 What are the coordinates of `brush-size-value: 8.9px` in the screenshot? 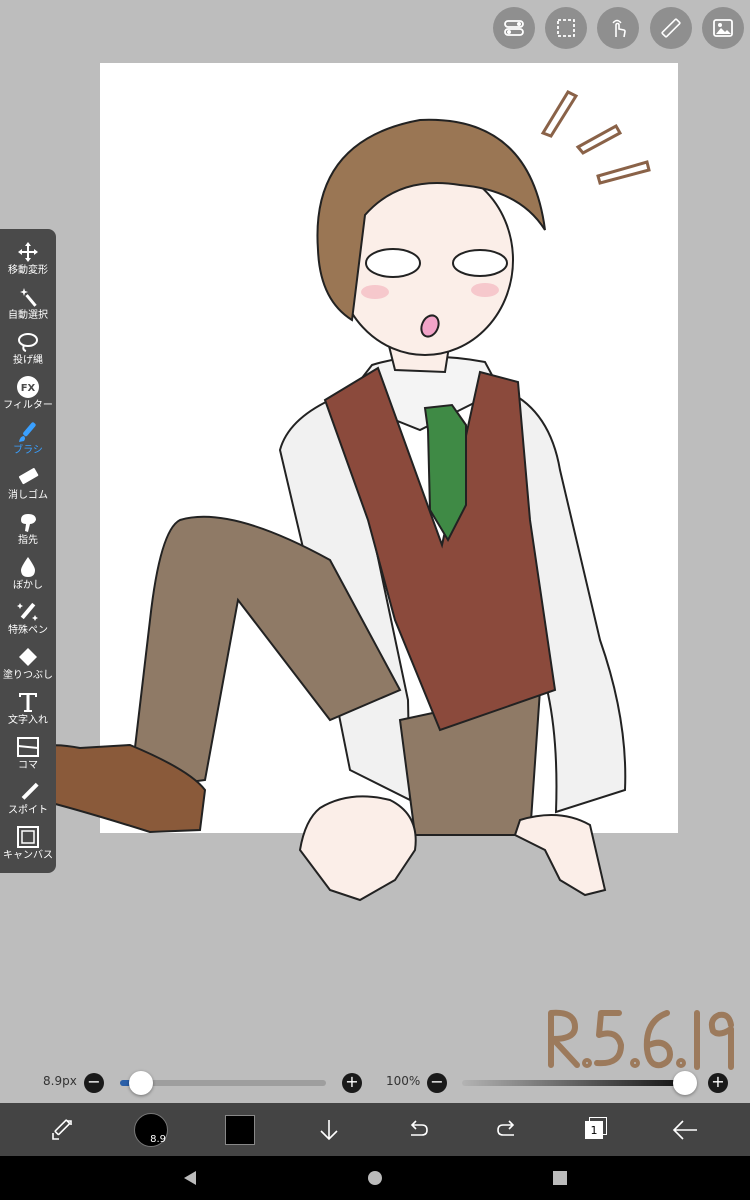 It's located at (60, 1081).